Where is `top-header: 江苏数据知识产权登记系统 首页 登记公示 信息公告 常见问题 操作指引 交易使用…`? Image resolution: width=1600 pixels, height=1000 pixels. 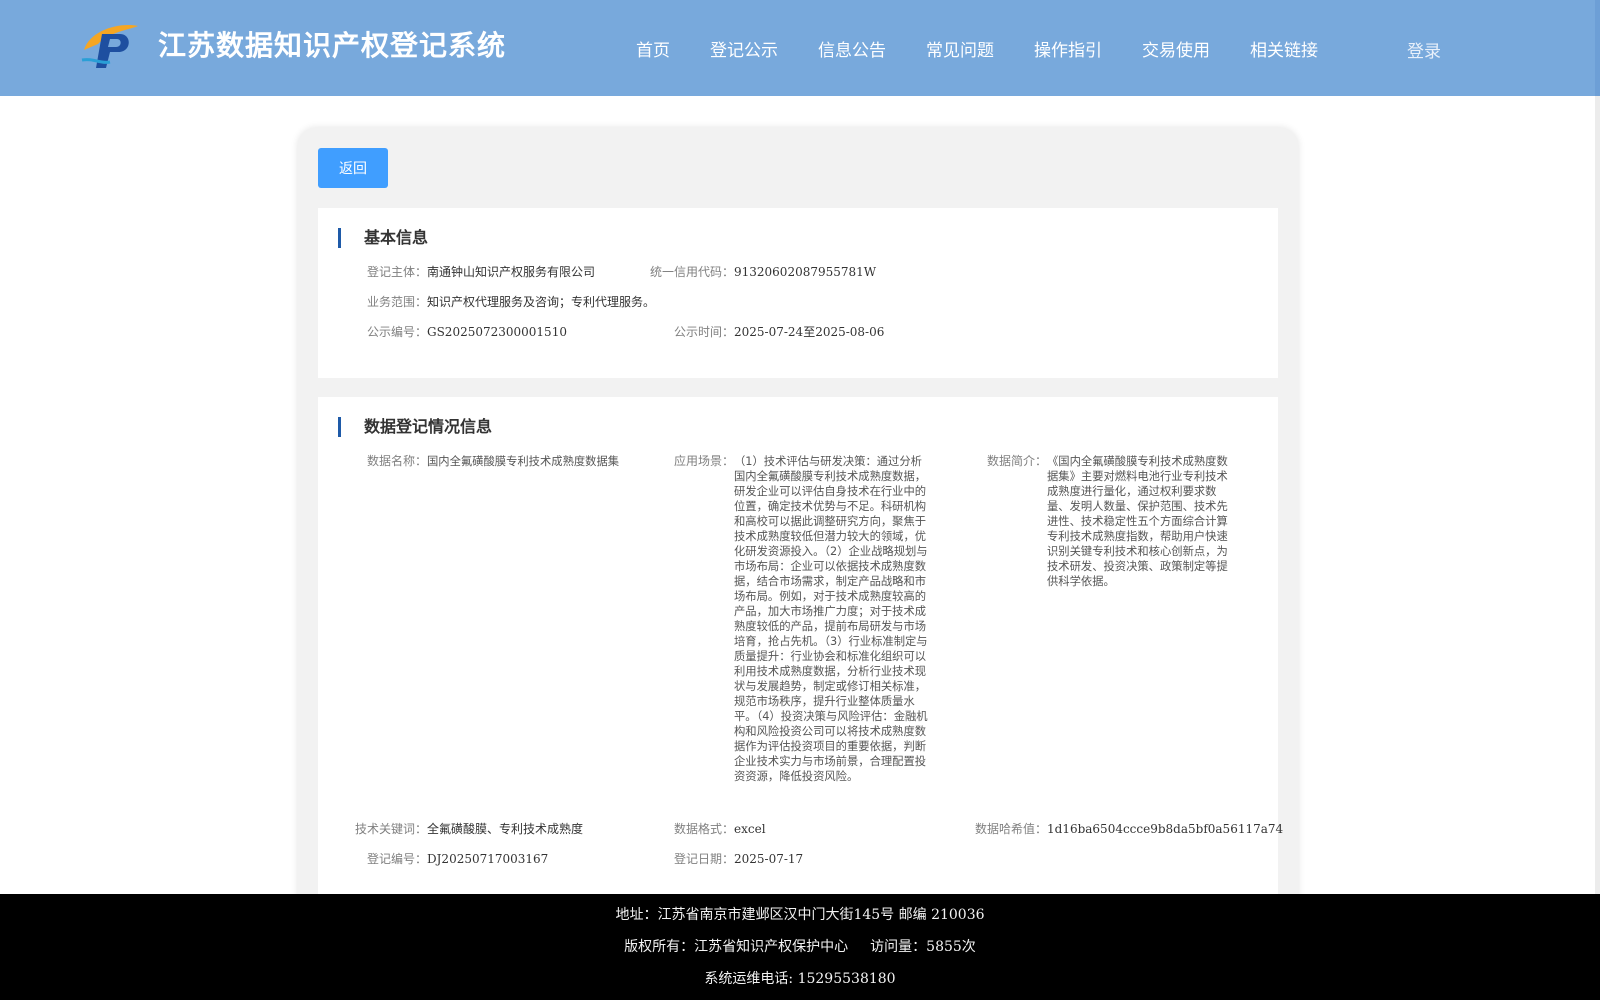
top-header: 江苏数据知识产权登记系统 首页 登记公示 信息公告 常见问题 操作指引 交易使用… is located at coordinates (797, 48).